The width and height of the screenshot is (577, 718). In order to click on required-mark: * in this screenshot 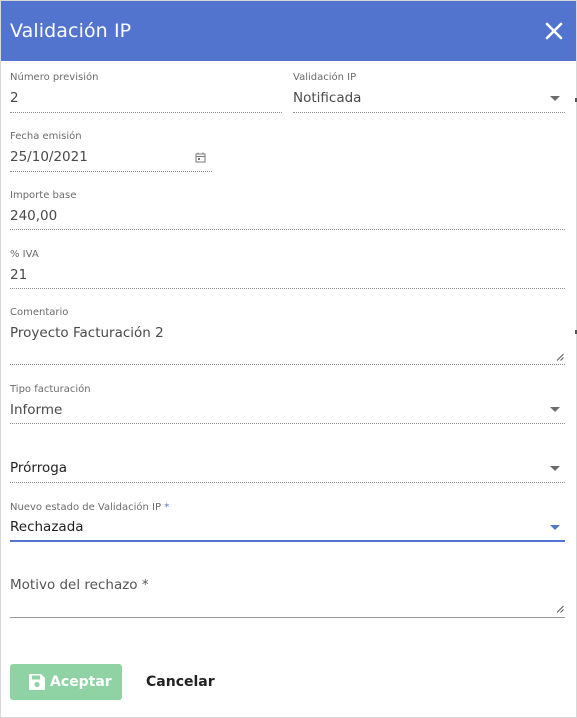, I will do `click(167, 507)`.